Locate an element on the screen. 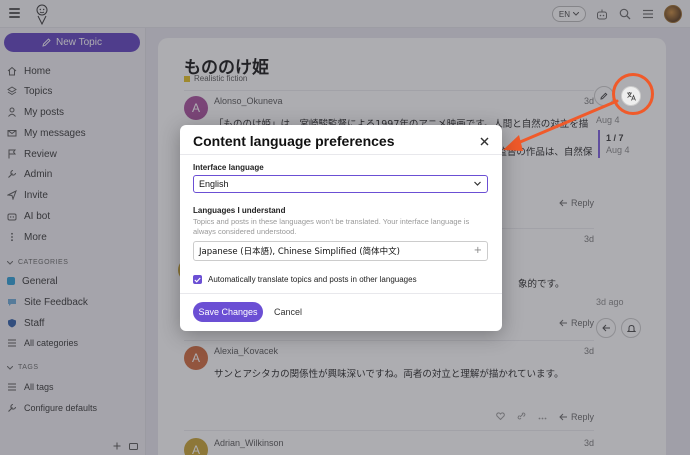 This screenshot has width=690, height=455. languages-understood-label: Languages I understand is located at coordinates (239, 210).